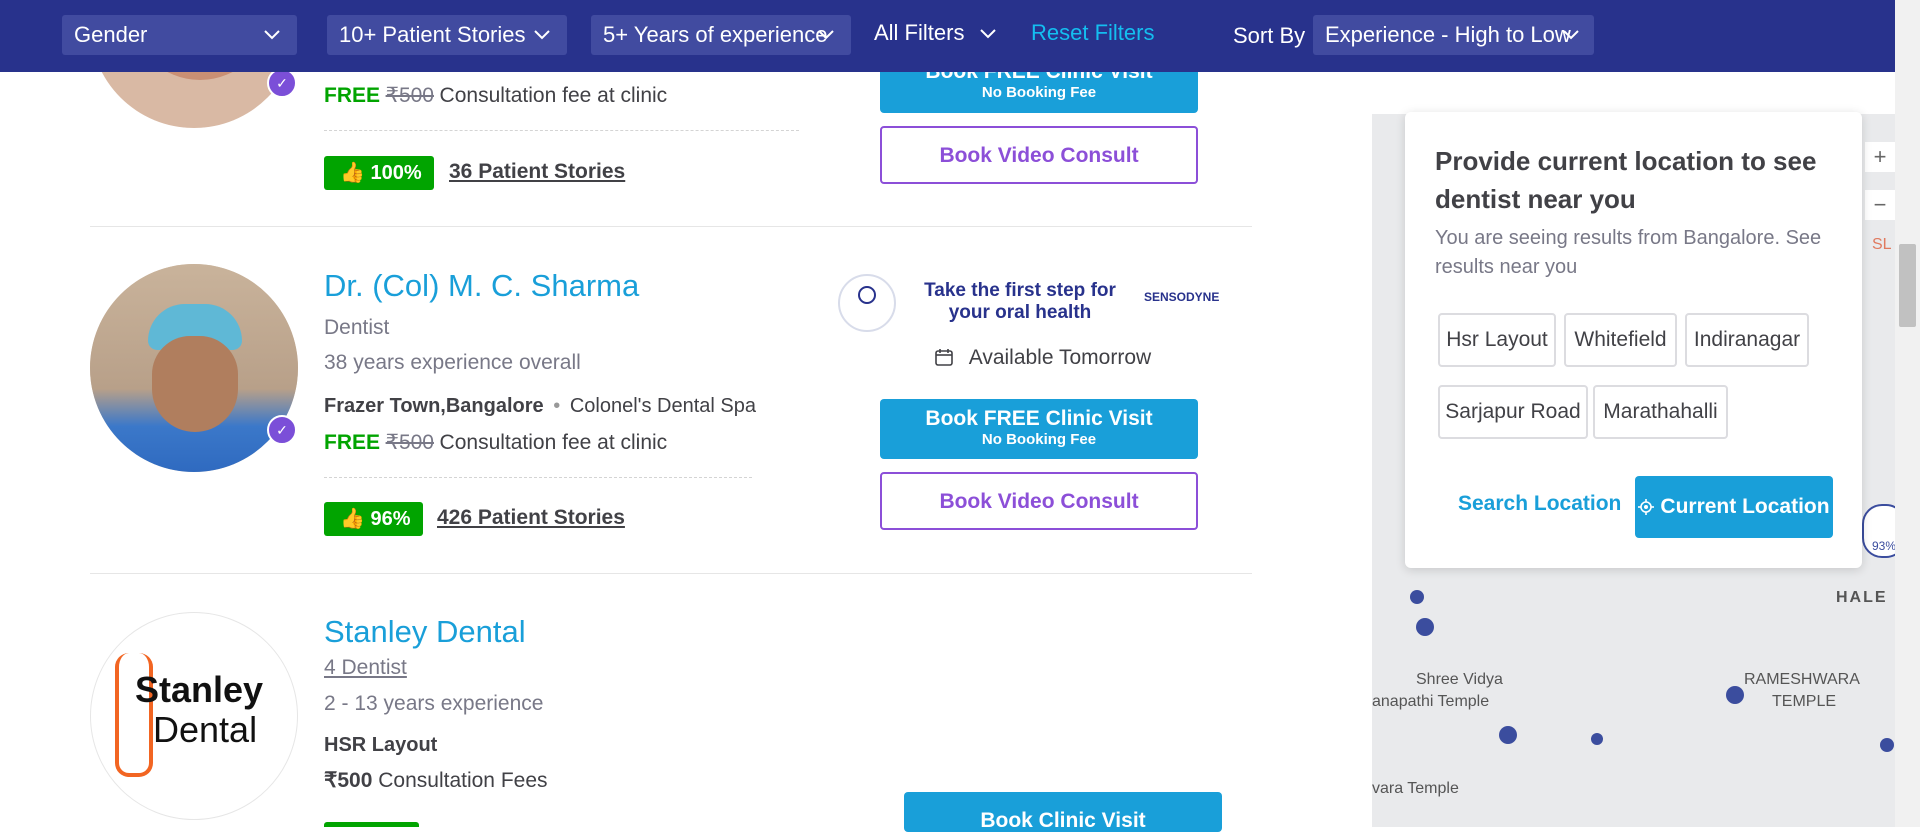 The width and height of the screenshot is (1920, 833). Describe the element at coordinates (1880, 205) in the screenshot. I see `zoom-out-button: −` at that location.